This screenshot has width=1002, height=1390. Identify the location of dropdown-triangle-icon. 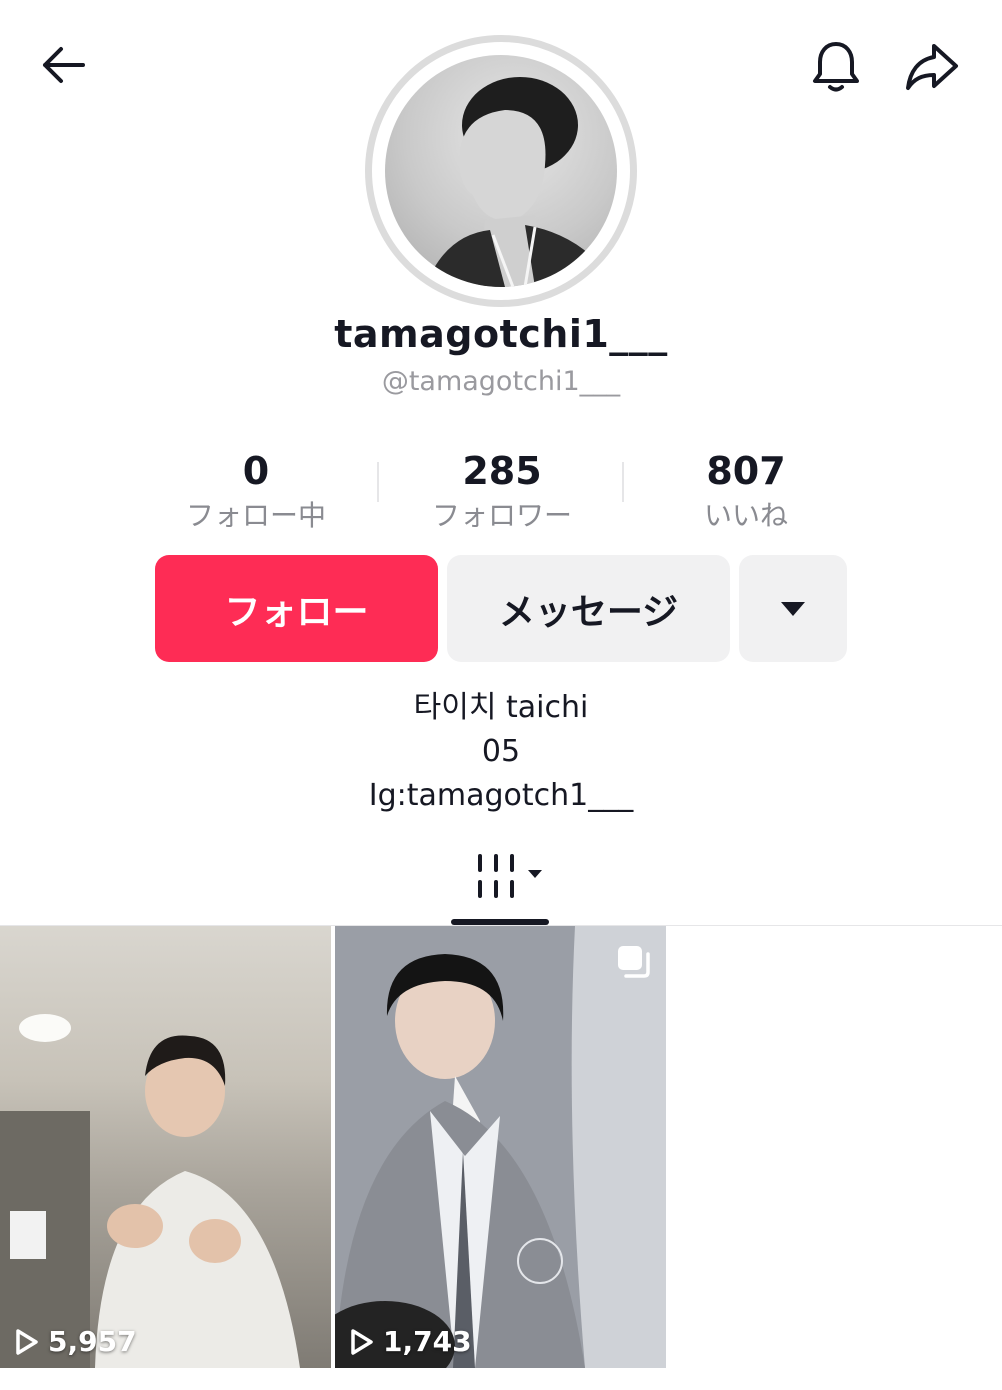
(793, 608).